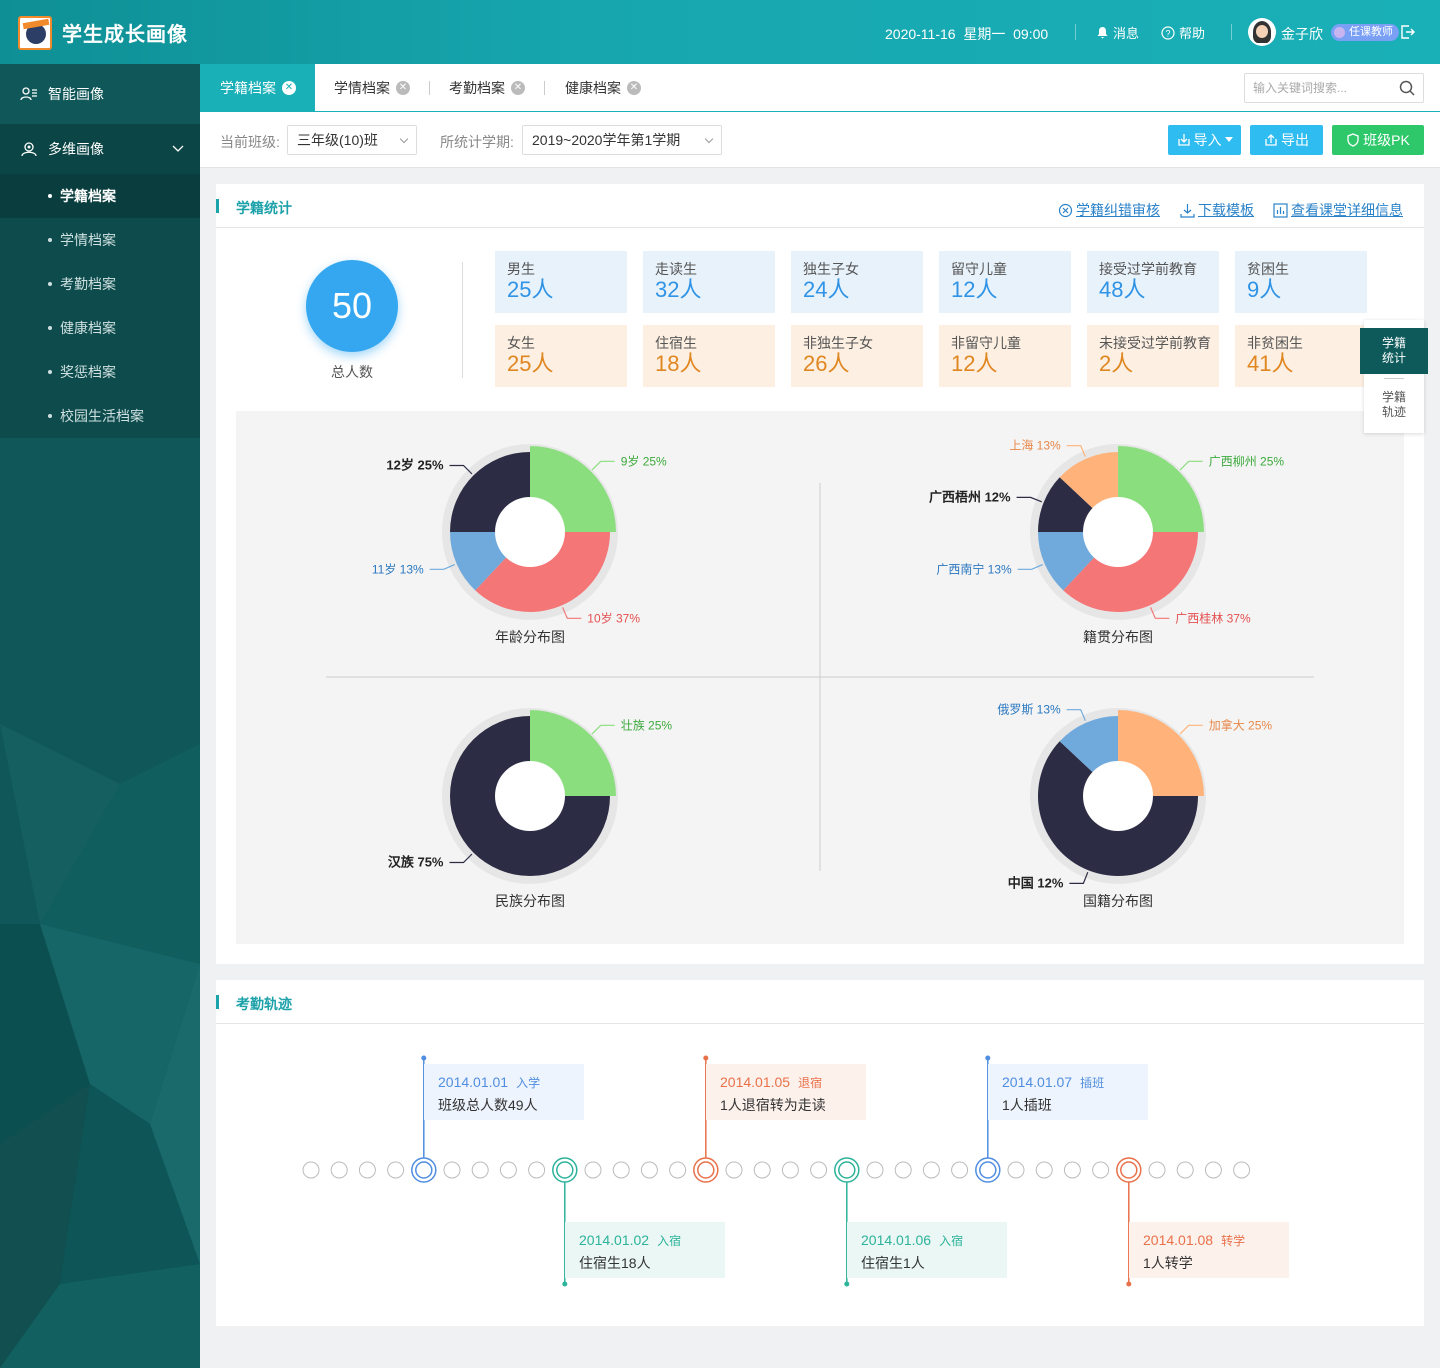  What do you see at coordinates (462, 320) in the screenshot?
I see `stats-divider` at bounding box center [462, 320].